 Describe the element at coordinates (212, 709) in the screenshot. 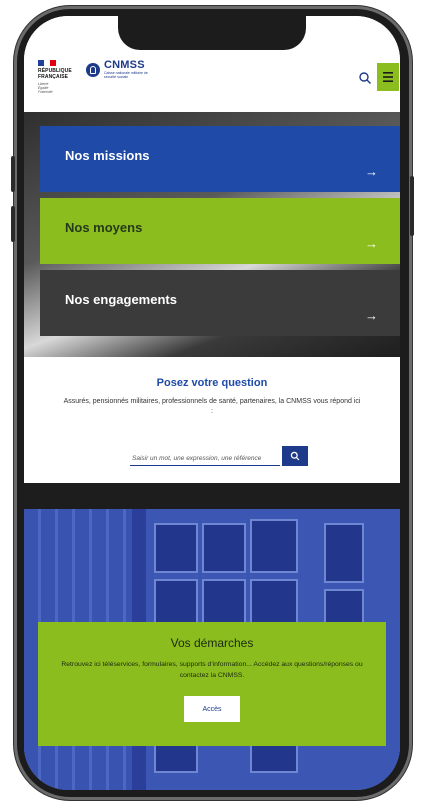

I see `acces-button: Accès` at that location.